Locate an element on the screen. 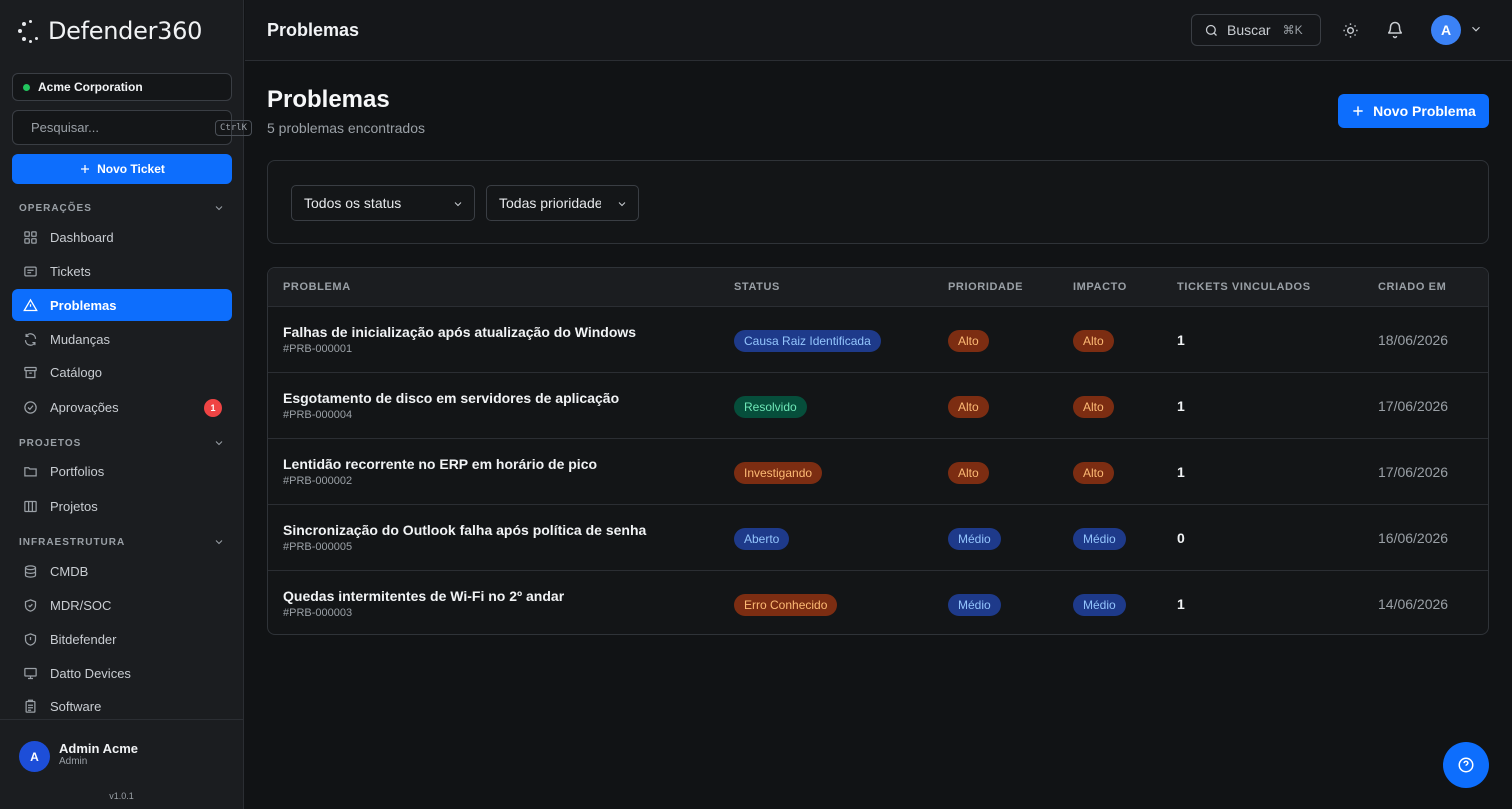 The height and width of the screenshot is (809, 1512). sidebar-item-mudancas: Mudanças is located at coordinates (122, 339).